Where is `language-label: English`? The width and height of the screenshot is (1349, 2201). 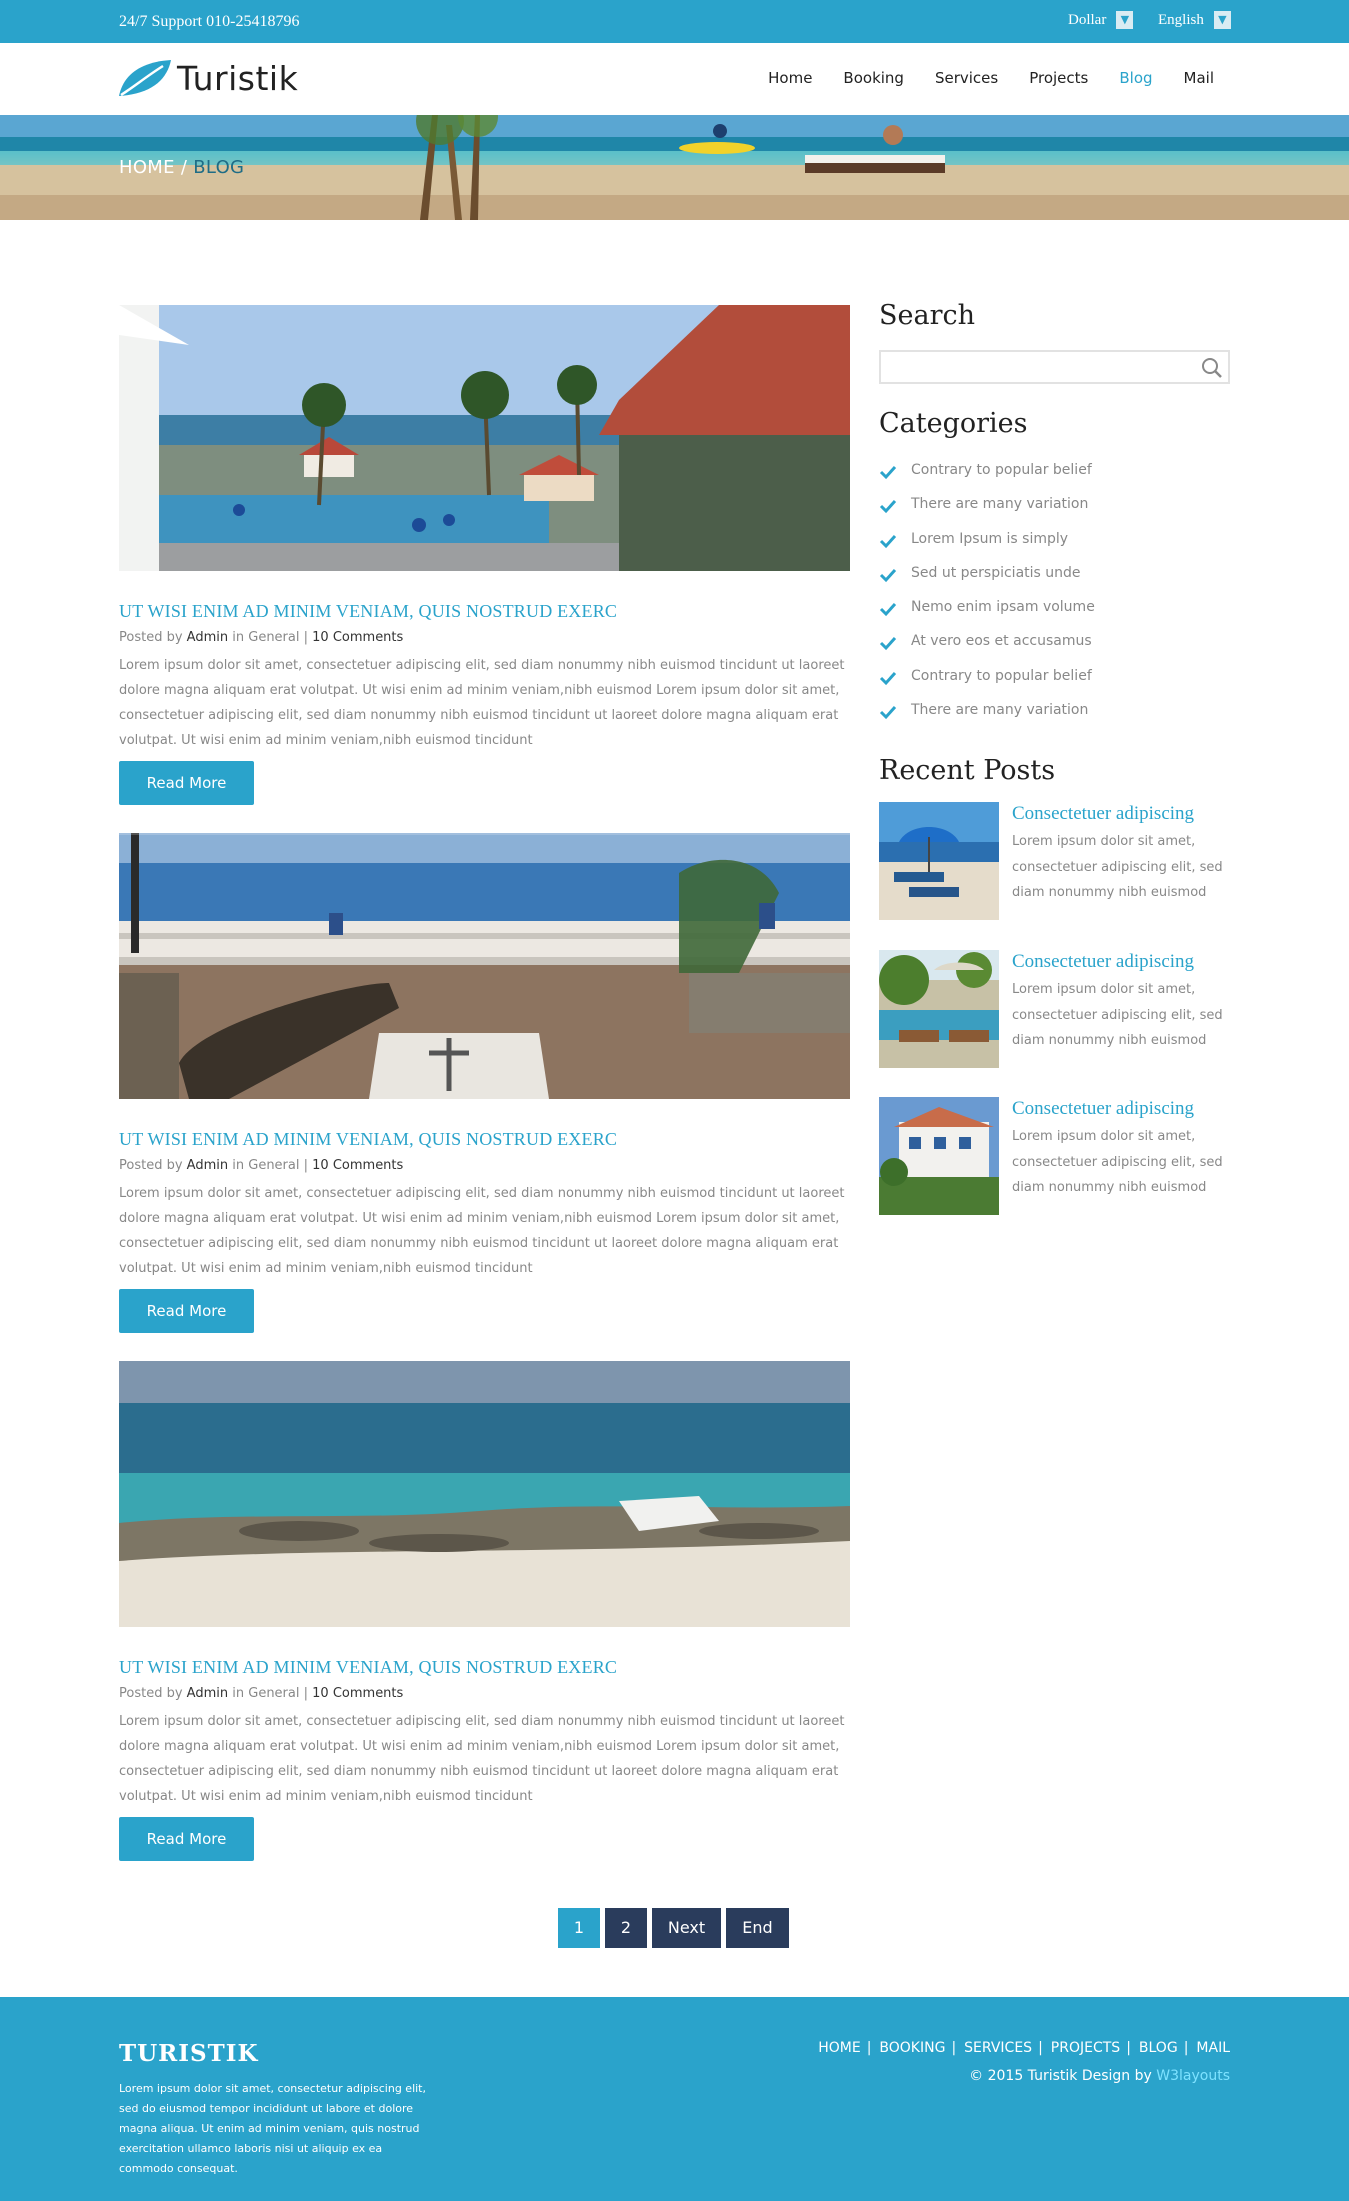
language-label: English is located at coordinates (1181, 19).